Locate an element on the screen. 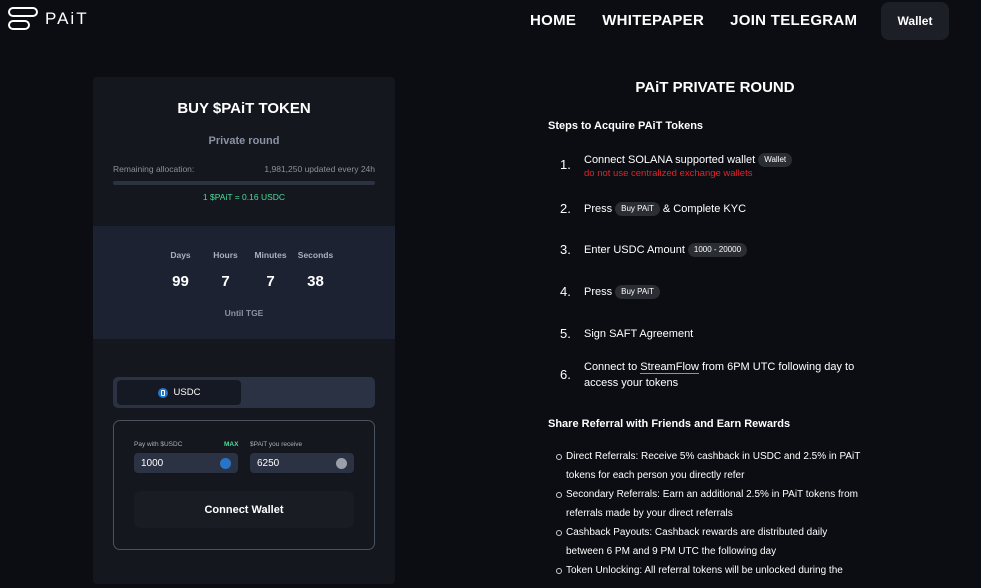  nav-home-link: HOME is located at coordinates (553, 20).